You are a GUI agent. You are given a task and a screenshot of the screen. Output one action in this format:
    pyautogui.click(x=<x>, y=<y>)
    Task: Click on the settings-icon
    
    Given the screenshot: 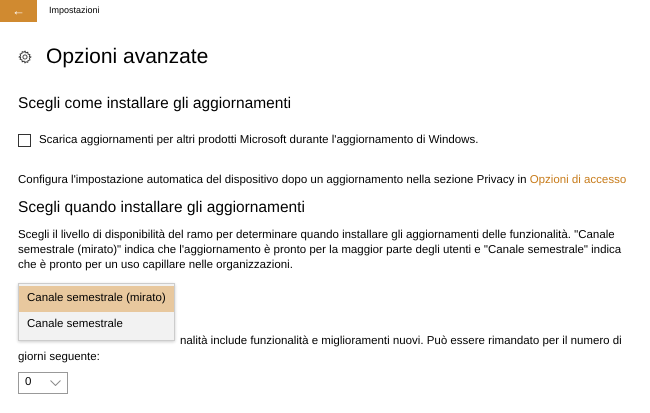 What is the action you would take?
    pyautogui.click(x=25, y=57)
    